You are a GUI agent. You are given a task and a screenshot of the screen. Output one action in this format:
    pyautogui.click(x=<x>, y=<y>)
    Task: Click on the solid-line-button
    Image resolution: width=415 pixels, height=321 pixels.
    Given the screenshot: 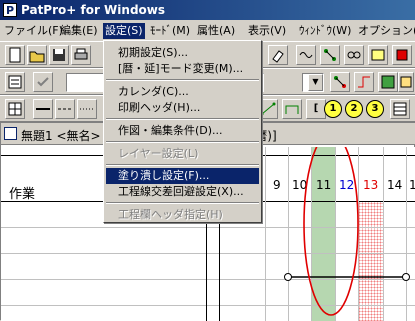 What is the action you would take?
    pyautogui.click(x=43, y=109)
    